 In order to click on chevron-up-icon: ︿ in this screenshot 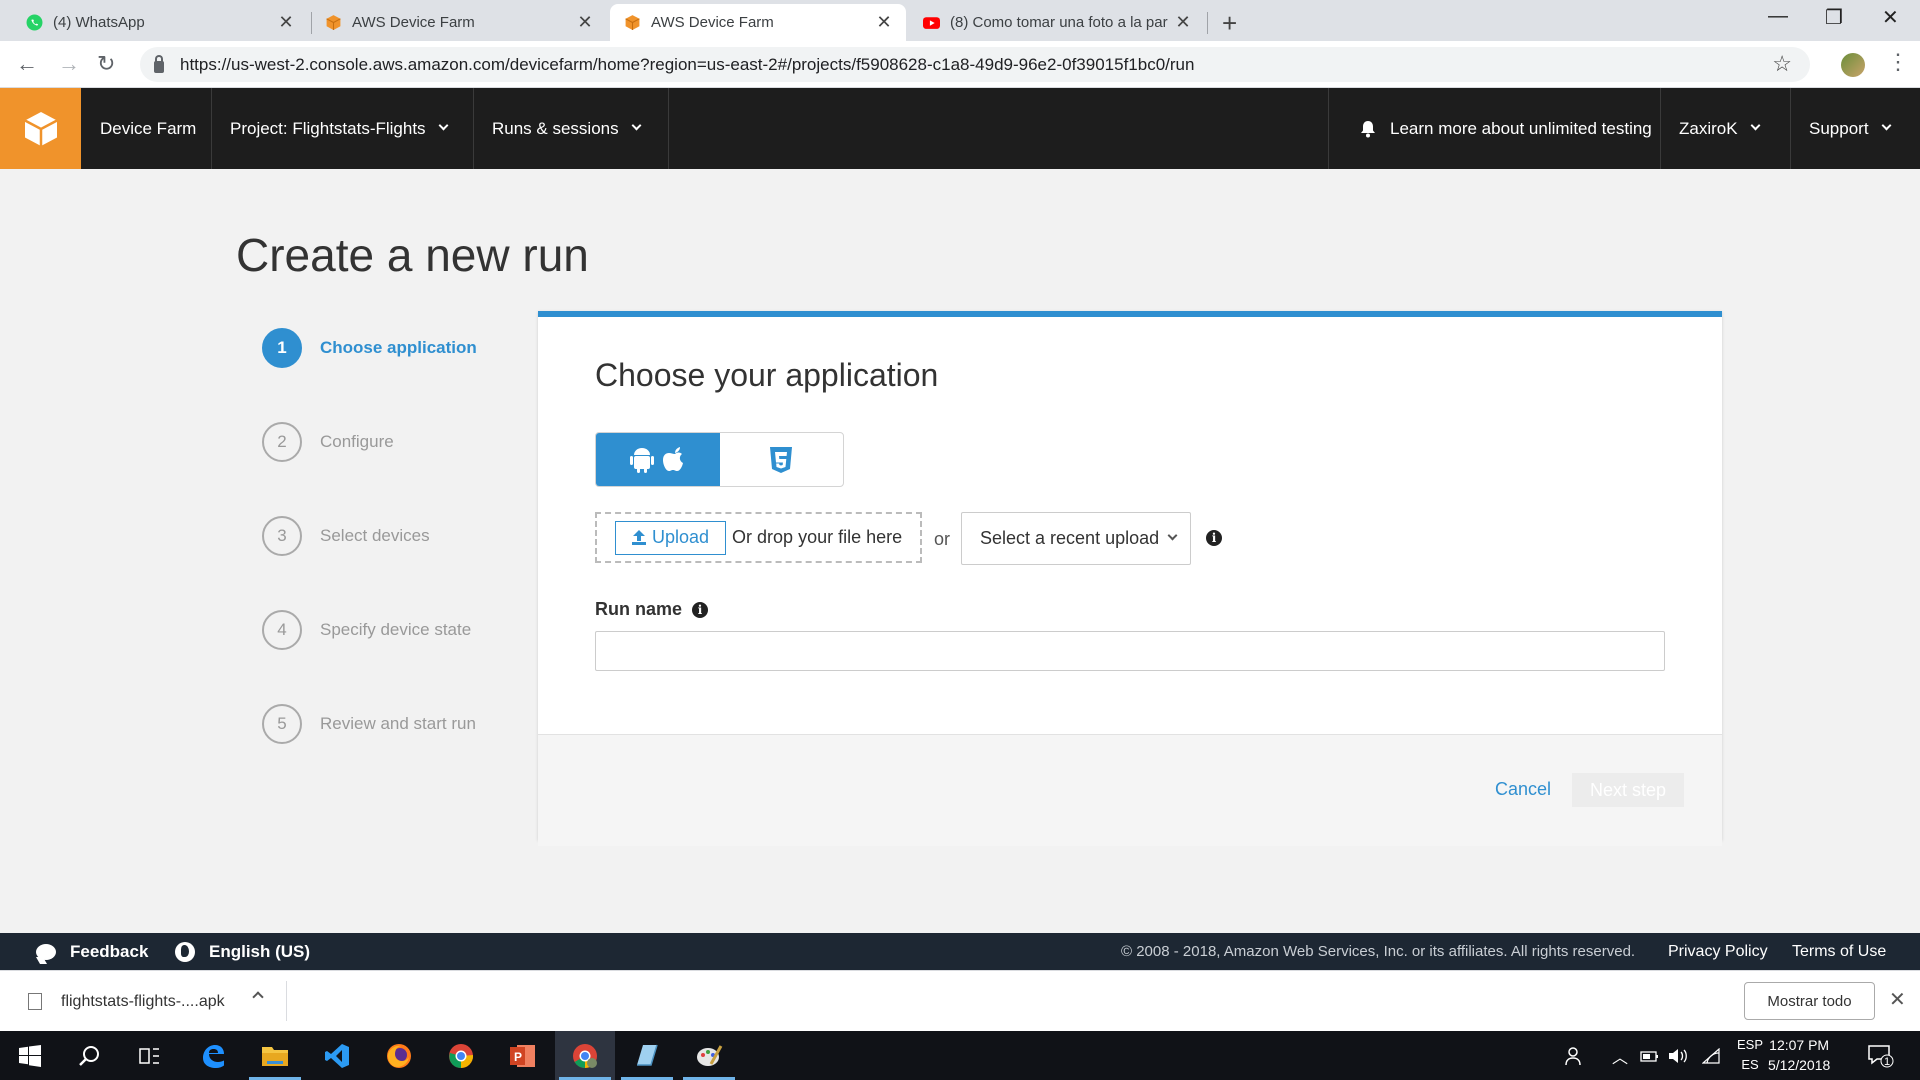, I will do `click(1620, 1055)`.